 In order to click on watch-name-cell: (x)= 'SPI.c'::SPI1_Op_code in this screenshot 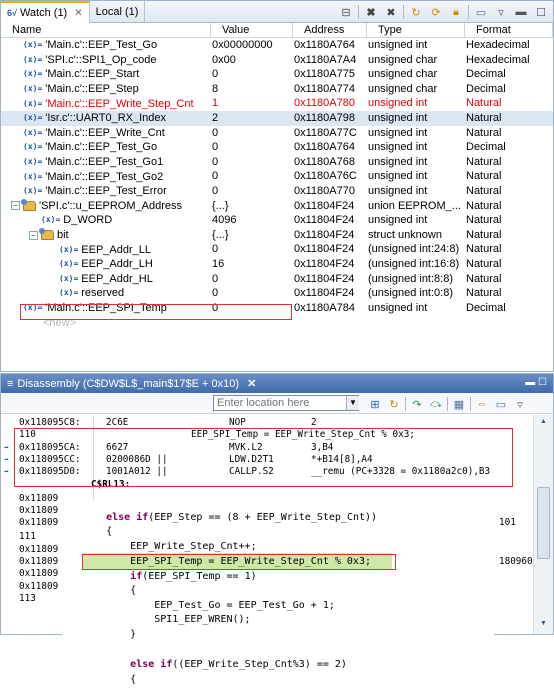, I will do `click(106, 60)`.